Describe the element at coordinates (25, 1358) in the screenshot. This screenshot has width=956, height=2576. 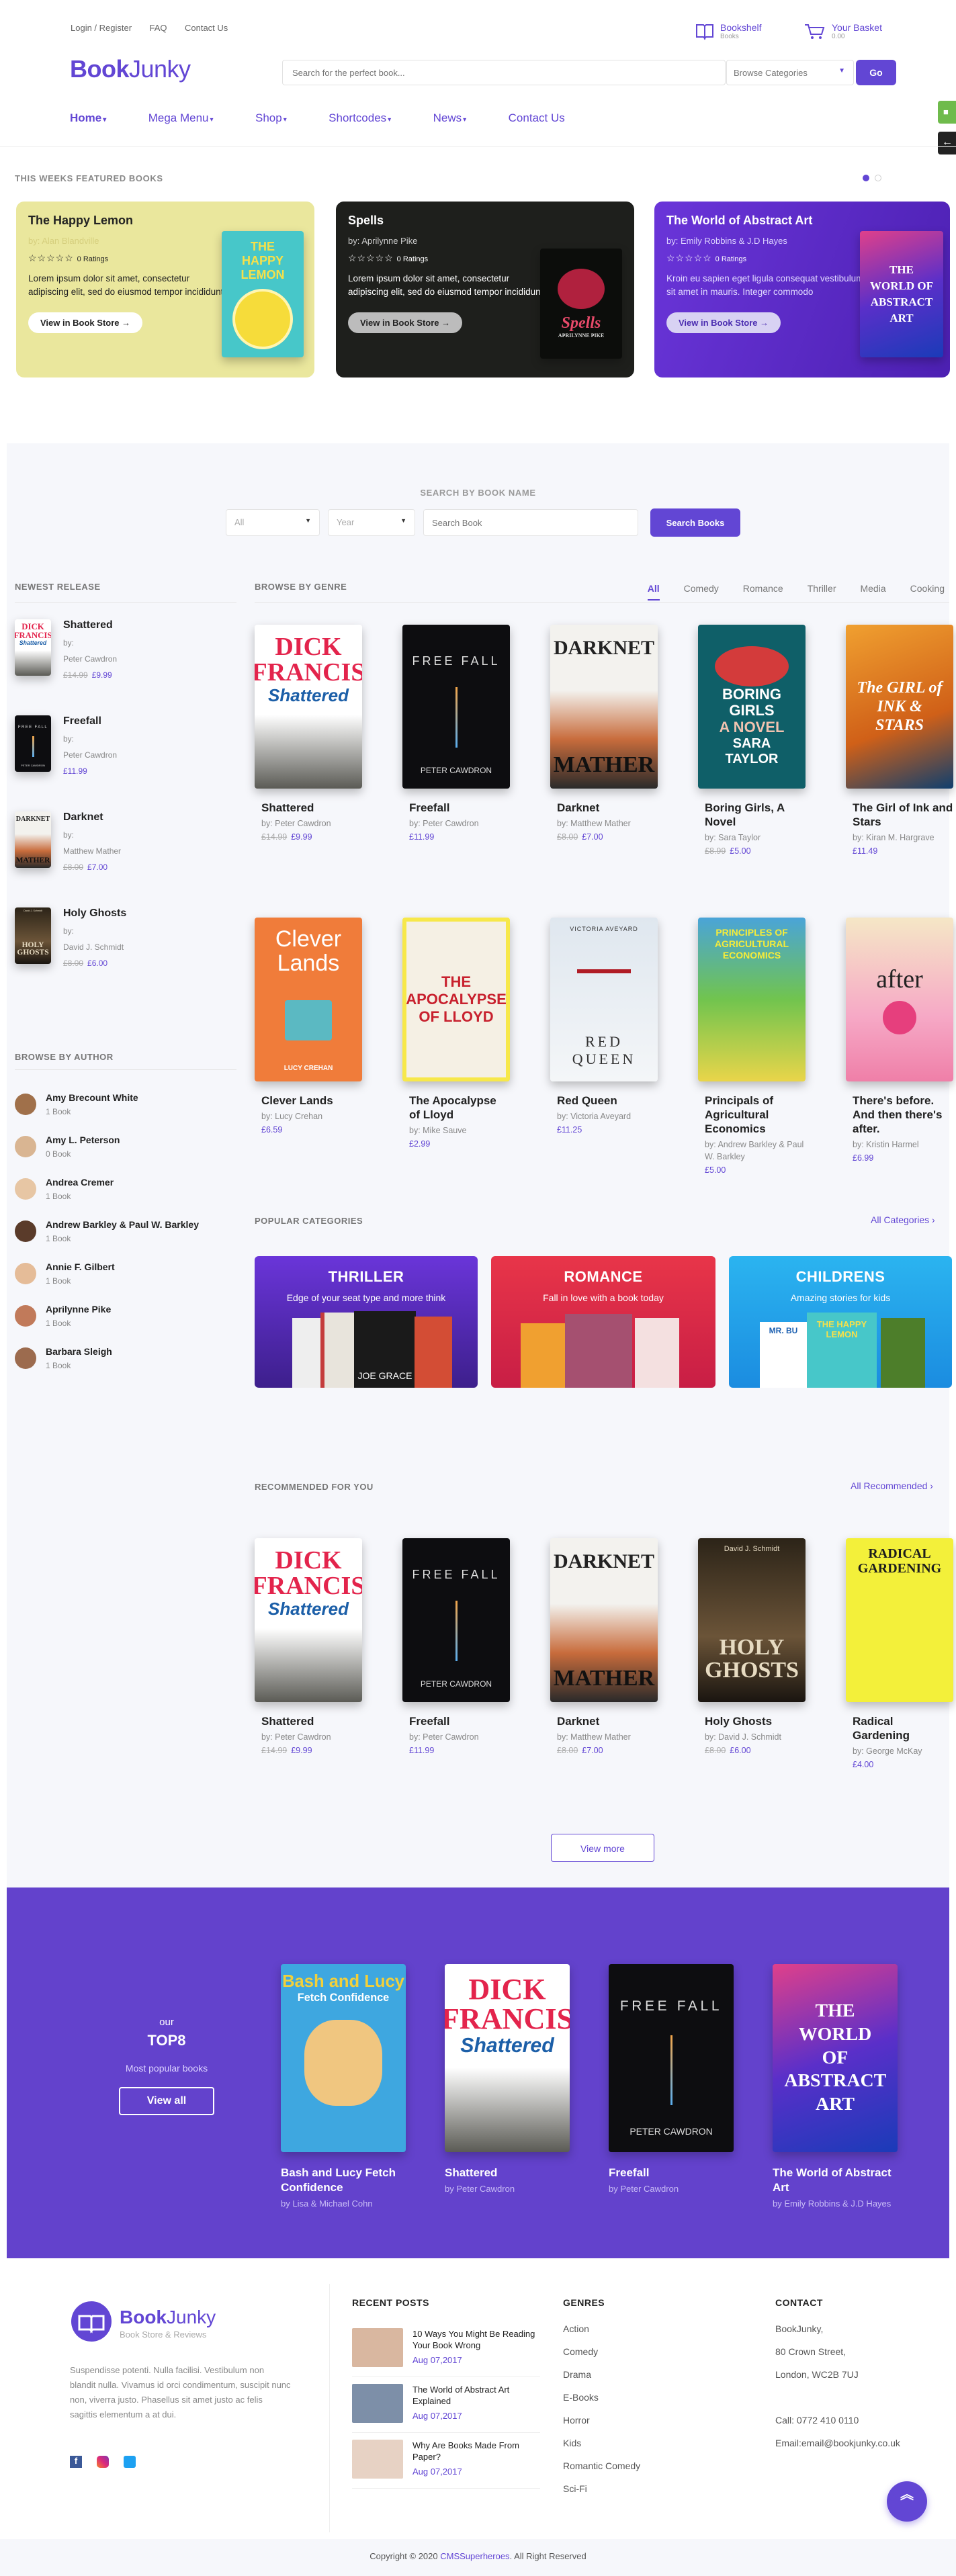
I see `avatar` at that location.